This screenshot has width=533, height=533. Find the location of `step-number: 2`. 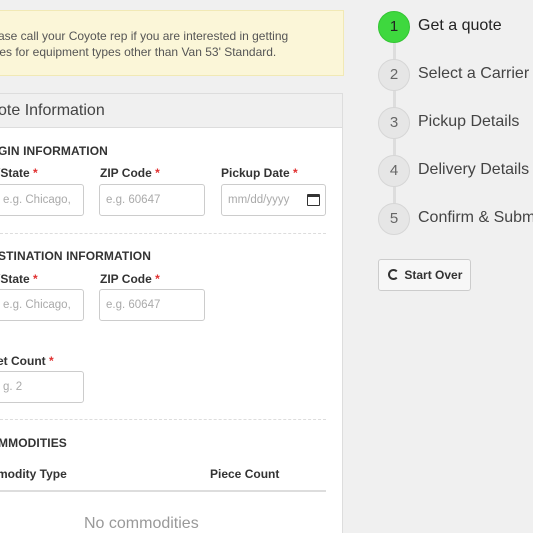

step-number: 2 is located at coordinates (394, 75).